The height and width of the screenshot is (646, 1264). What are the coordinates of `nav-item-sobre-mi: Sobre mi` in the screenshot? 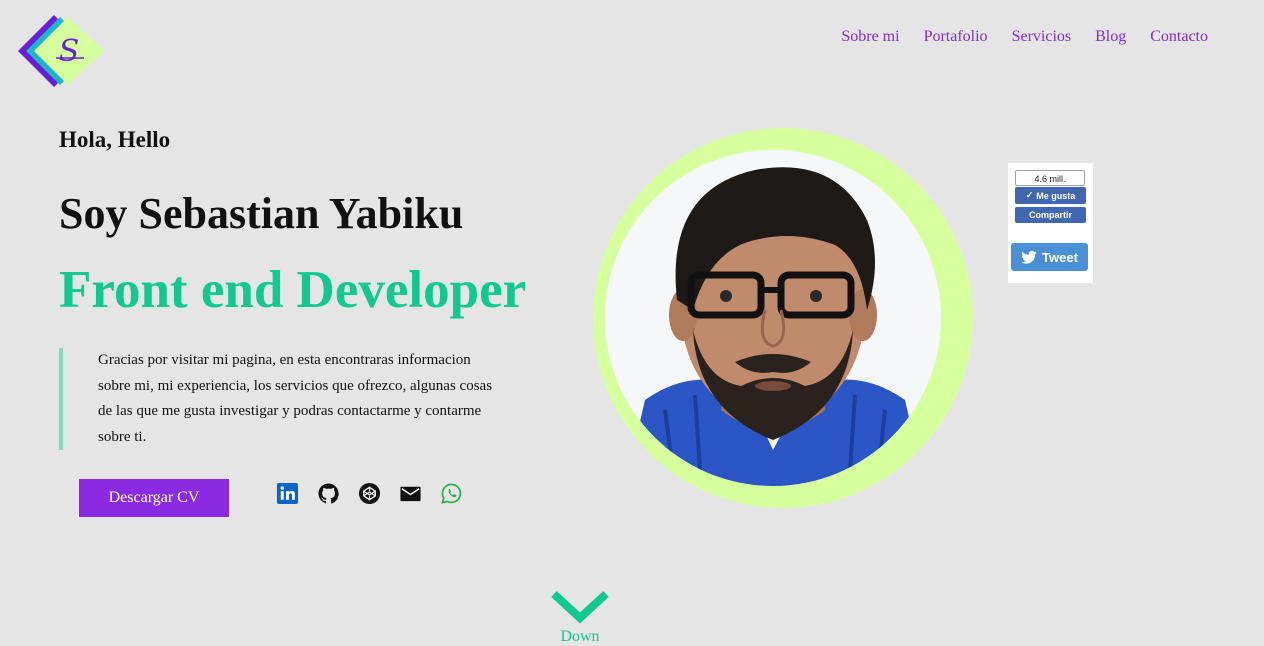 It's located at (870, 37).